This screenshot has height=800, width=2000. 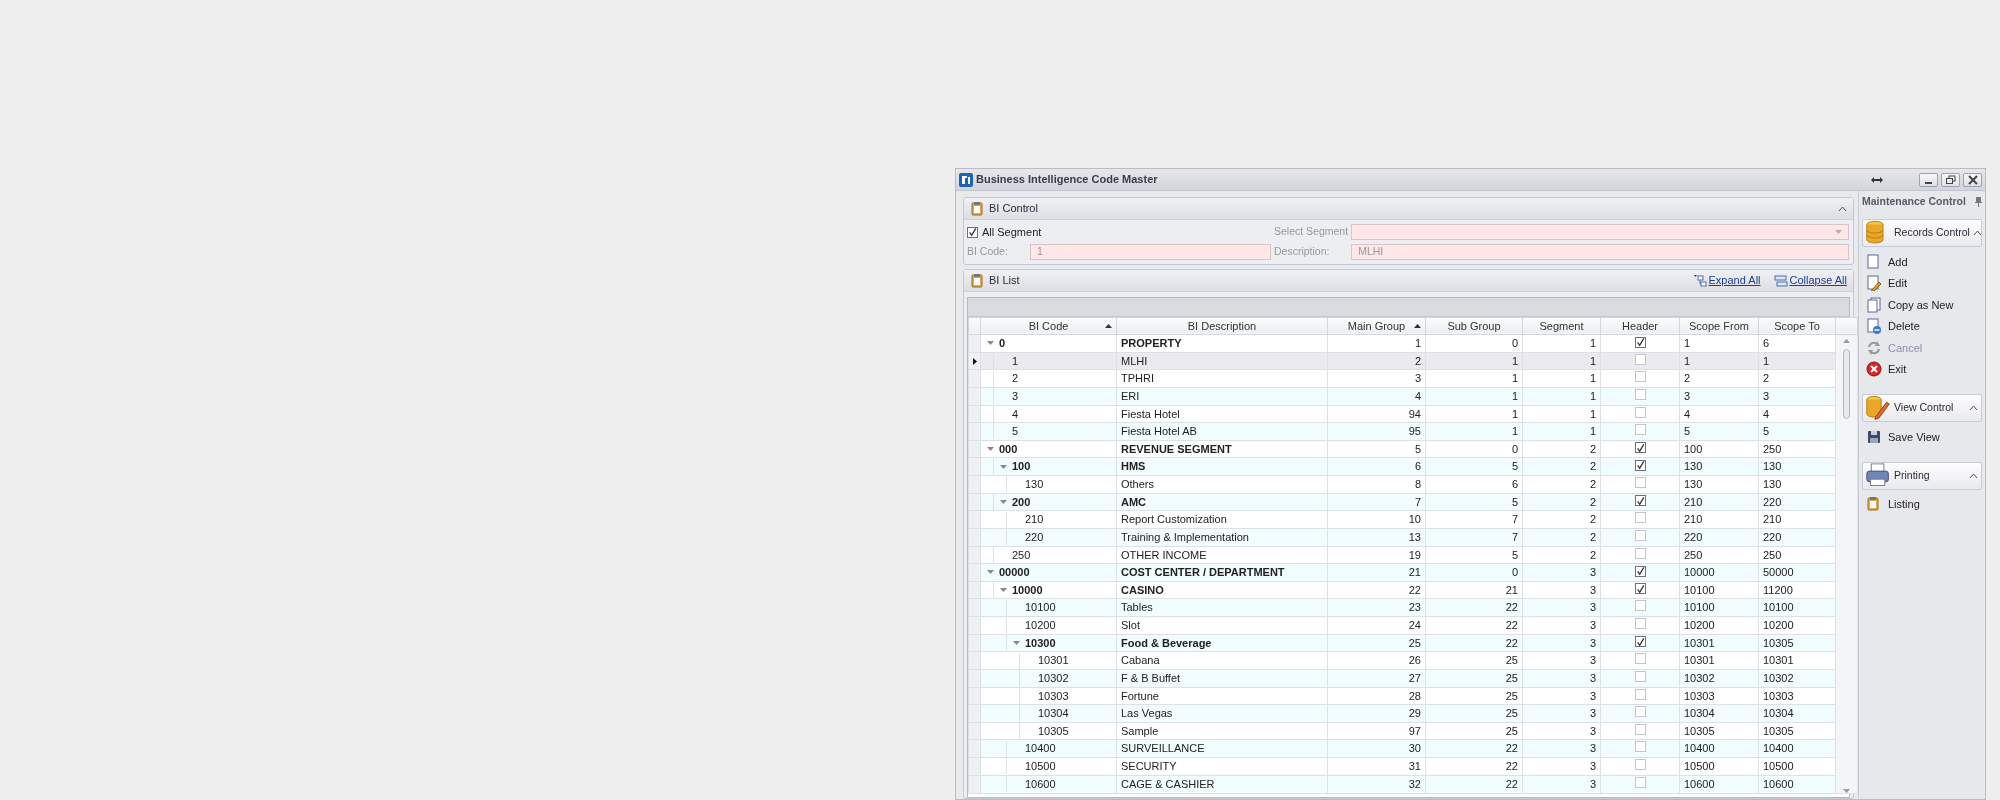 I want to click on column-header: Scope From, so click(x=1719, y=326).